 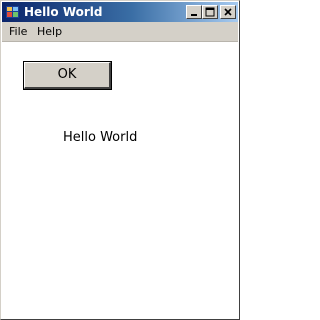 I want to click on window-title: Hello World, so click(x=63, y=12).